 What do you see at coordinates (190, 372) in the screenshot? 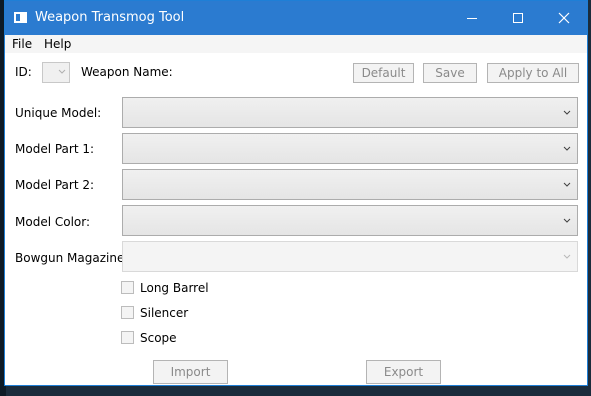
I see `import-button: Import` at bounding box center [190, 372].